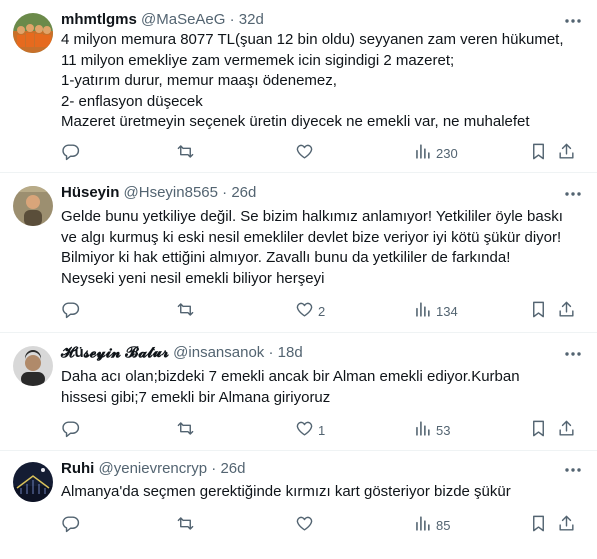  Describe the element at coordinates (99, 19) in the screenshot. I see `display-name: mhmtlgms` at that location.